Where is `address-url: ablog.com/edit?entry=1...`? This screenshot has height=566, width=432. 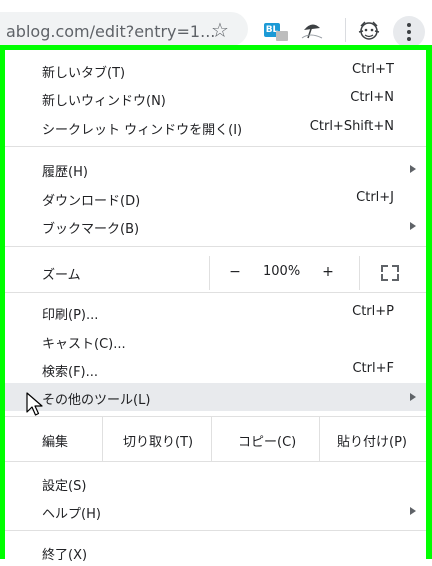 address-url: ablog.com/edit?entry=1... is located at coordinates (110, 31).